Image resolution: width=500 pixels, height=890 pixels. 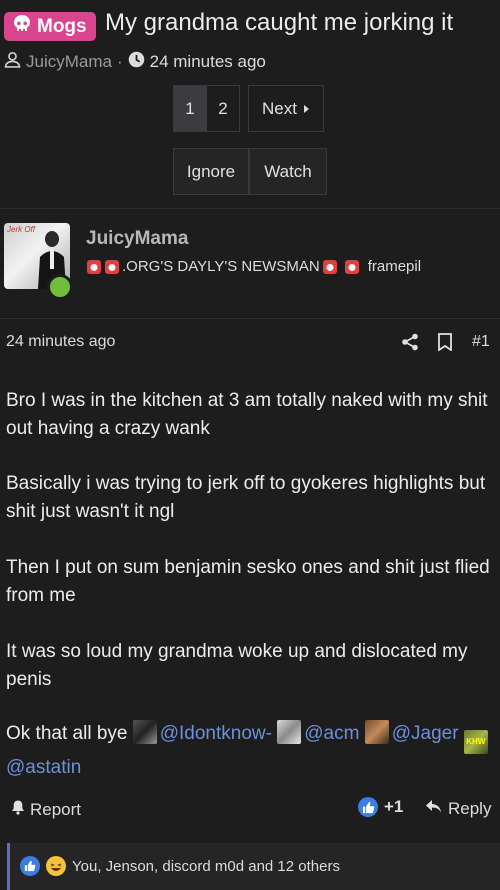 What do you see at coordinates (18, 809) in the screenshot?
I see `bell-icon` at bounding box center [18, 809].